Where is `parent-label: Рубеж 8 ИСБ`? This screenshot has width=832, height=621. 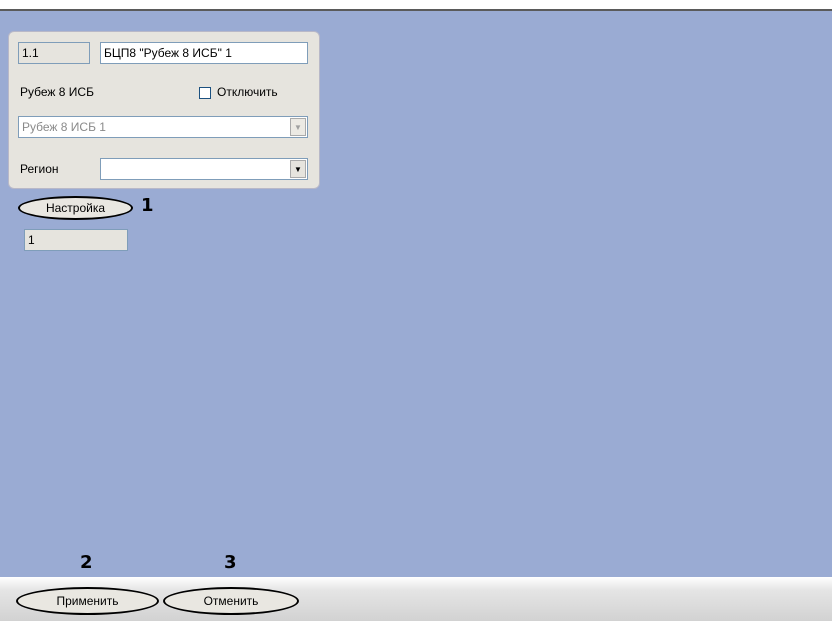 parent-label: Рубеж 8 ИСБ is located at coordinates (57, 92).